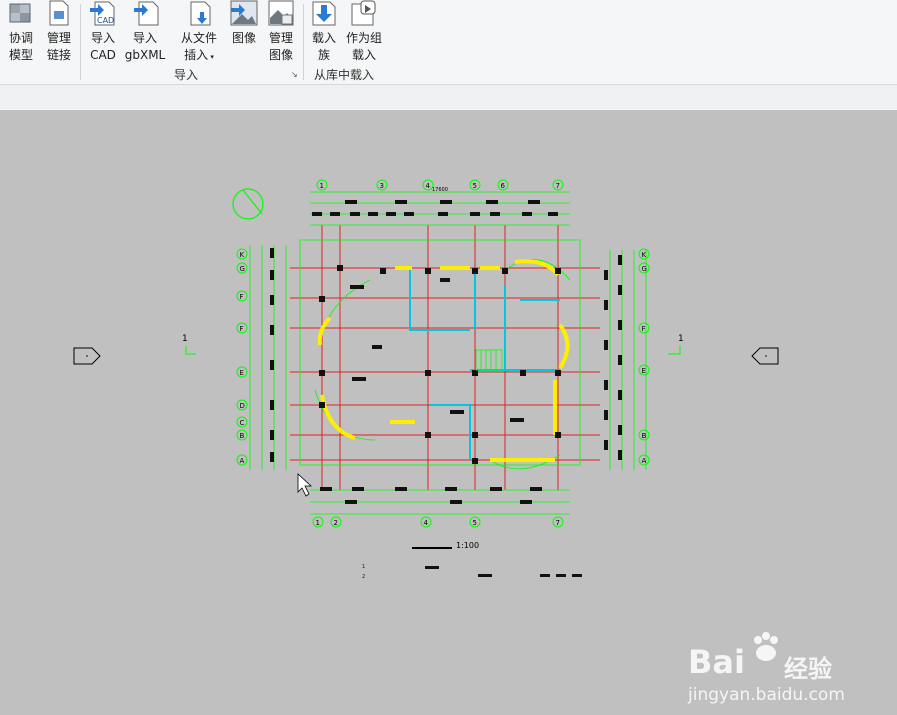 The height and width of the screenshot is (715, 897). I want to click on axis-lines, so click(445, 357).